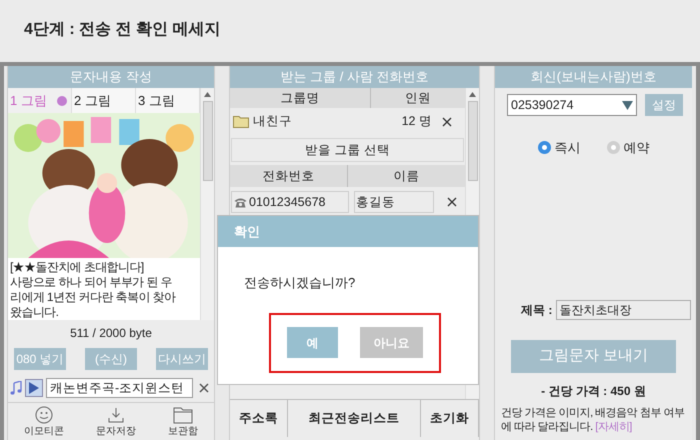 The width and height of the screenshot is (700, 440). I want to click on group-name: 내친구, so click(273, 121).